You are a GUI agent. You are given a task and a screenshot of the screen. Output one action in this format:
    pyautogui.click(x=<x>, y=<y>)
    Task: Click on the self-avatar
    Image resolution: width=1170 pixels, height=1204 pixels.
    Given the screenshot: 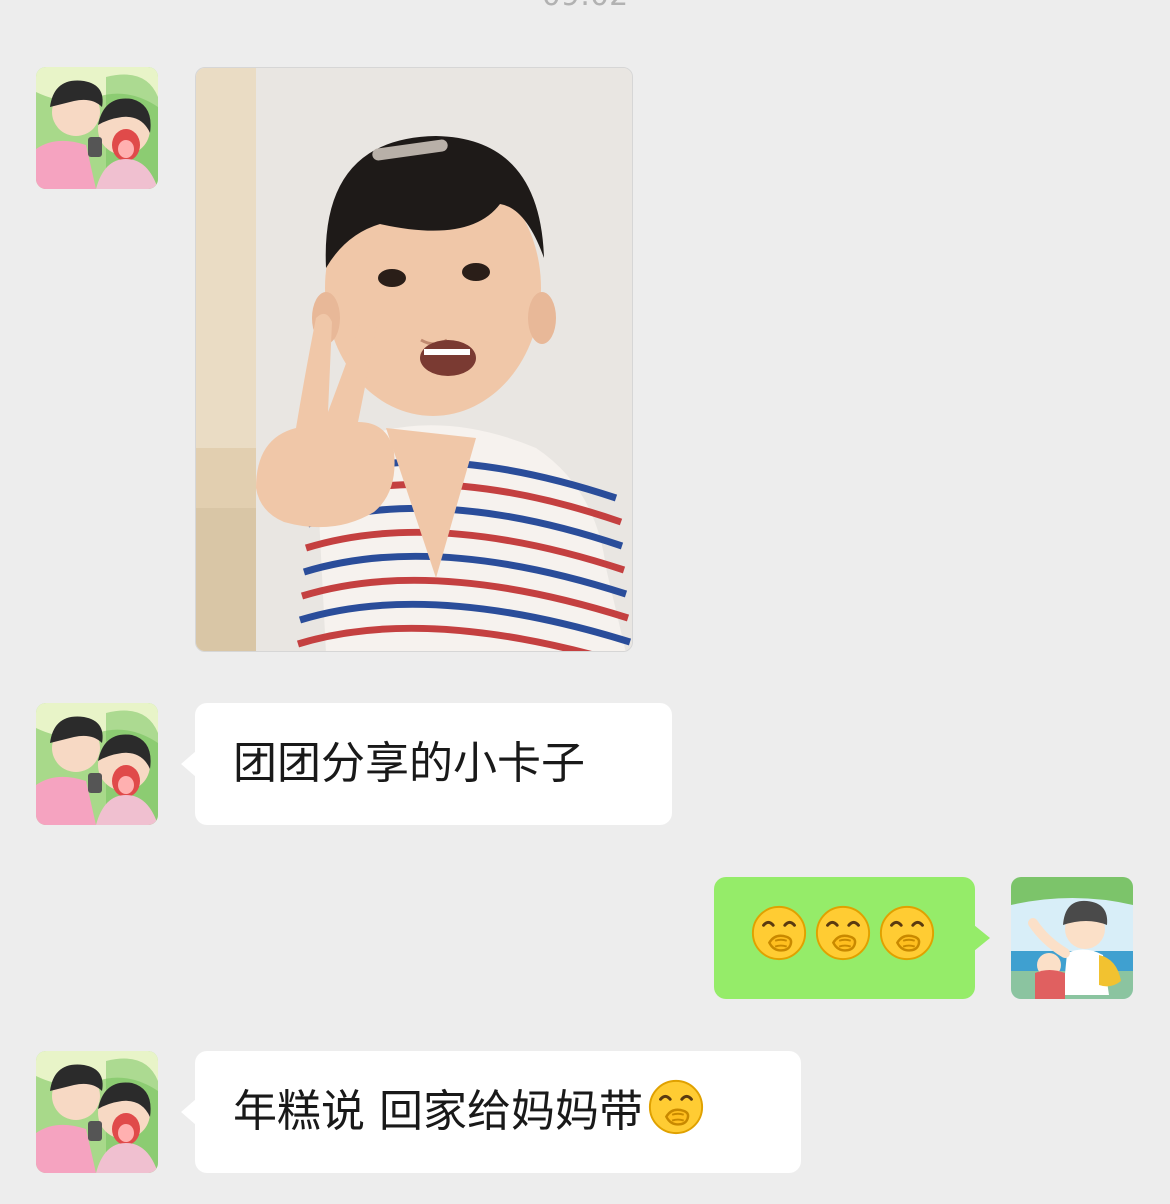 What is the action you would take?
    pyautogui.click(x=1072, y=938)
    